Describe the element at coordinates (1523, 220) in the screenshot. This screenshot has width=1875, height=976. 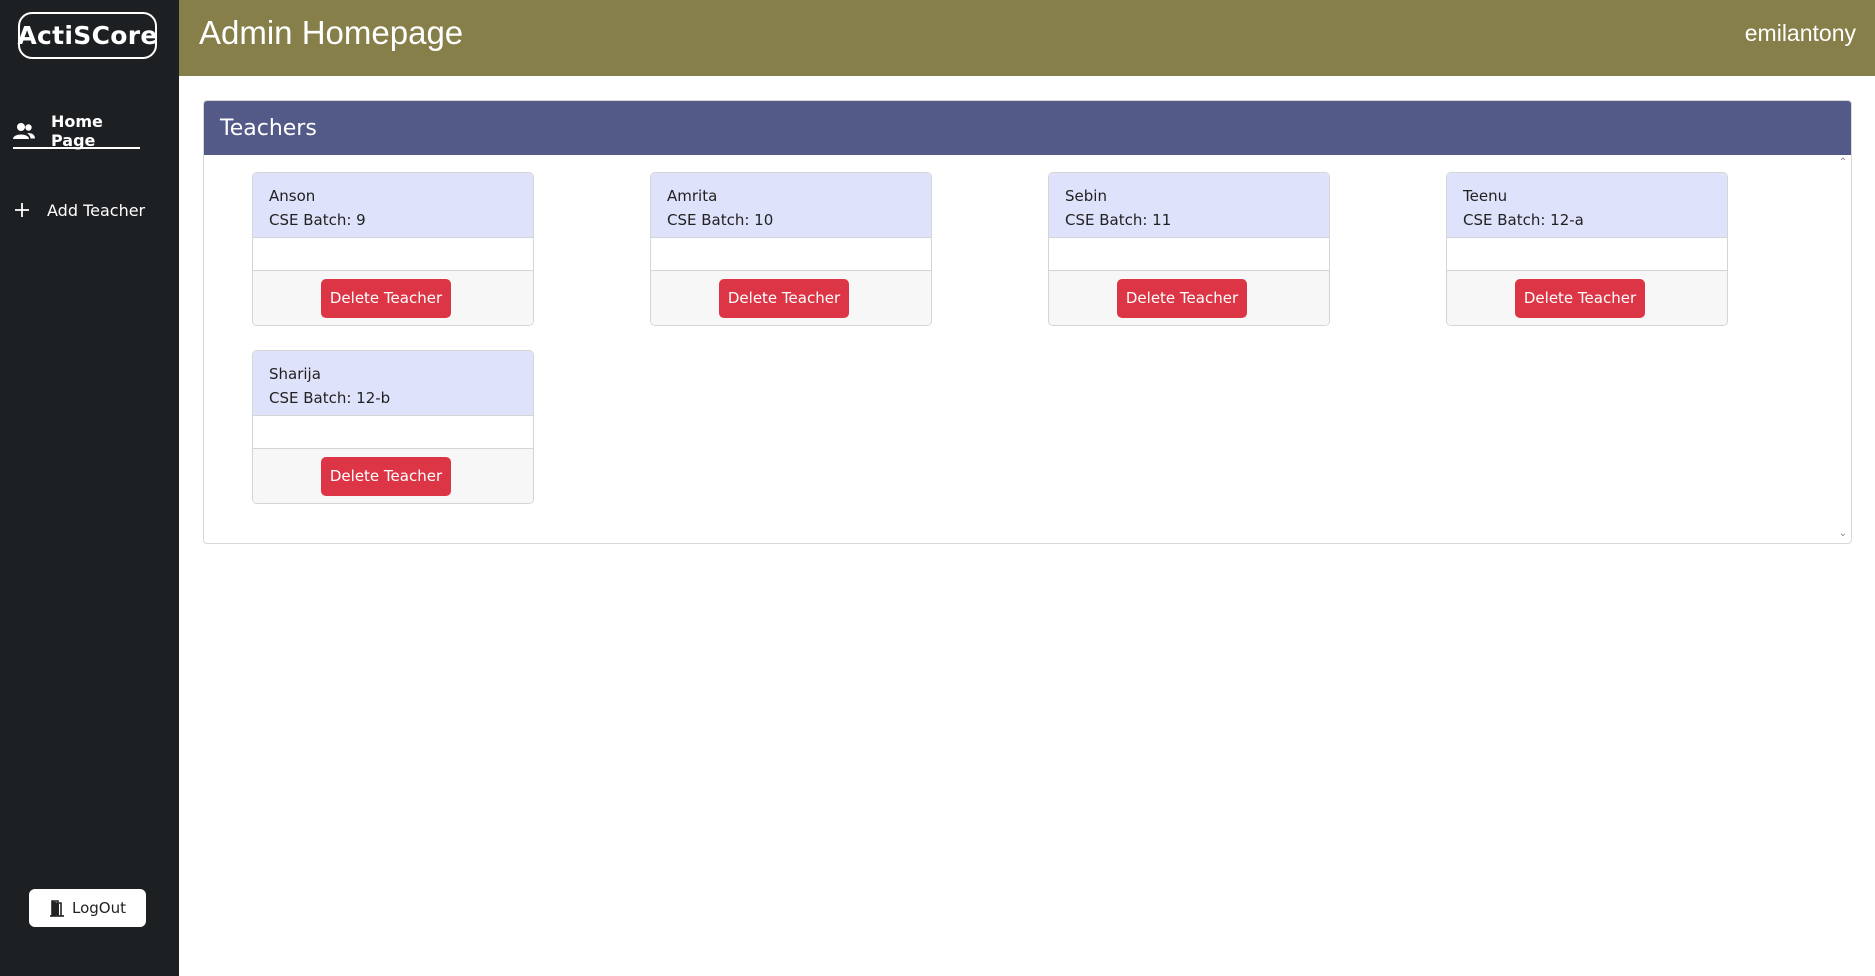
I see `teacher-batch: CSE Batch: 12-a` at that location.